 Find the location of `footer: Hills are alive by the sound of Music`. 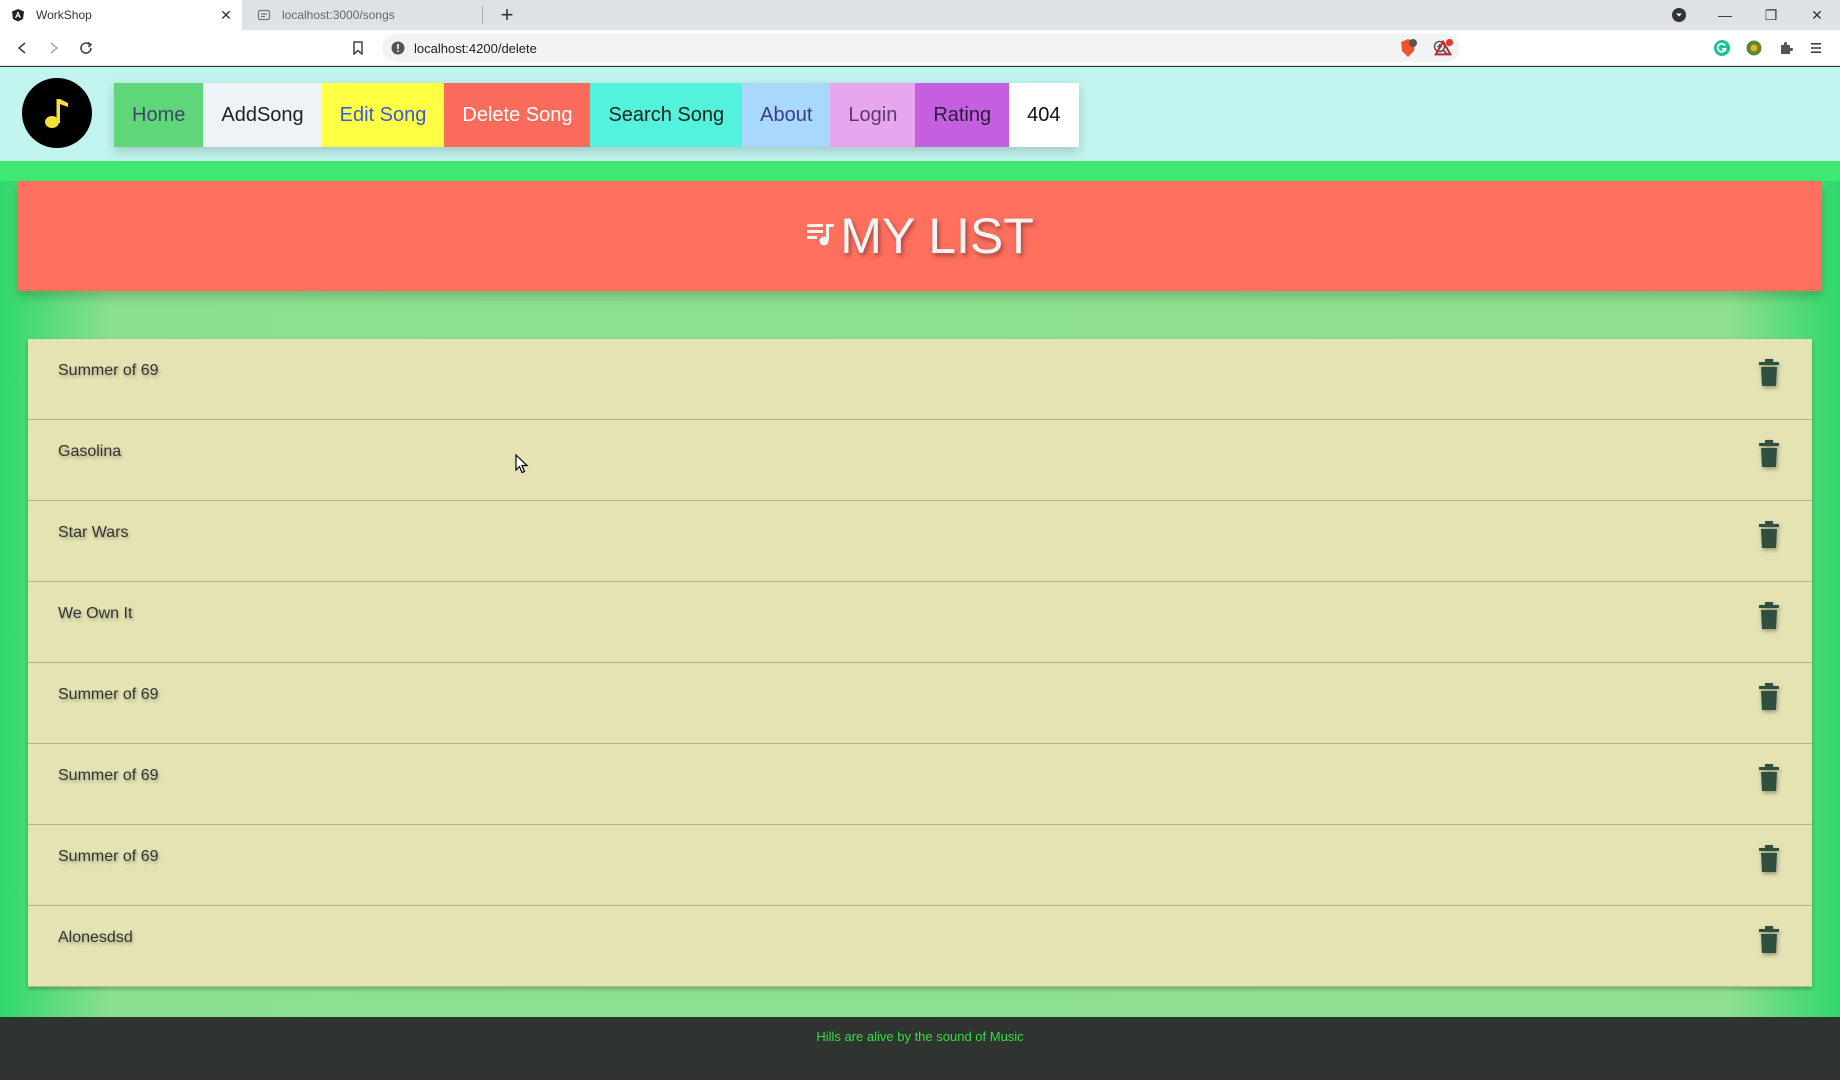

footer: Hills are alive by the sound of Music is located at coordinates (920, 1048).